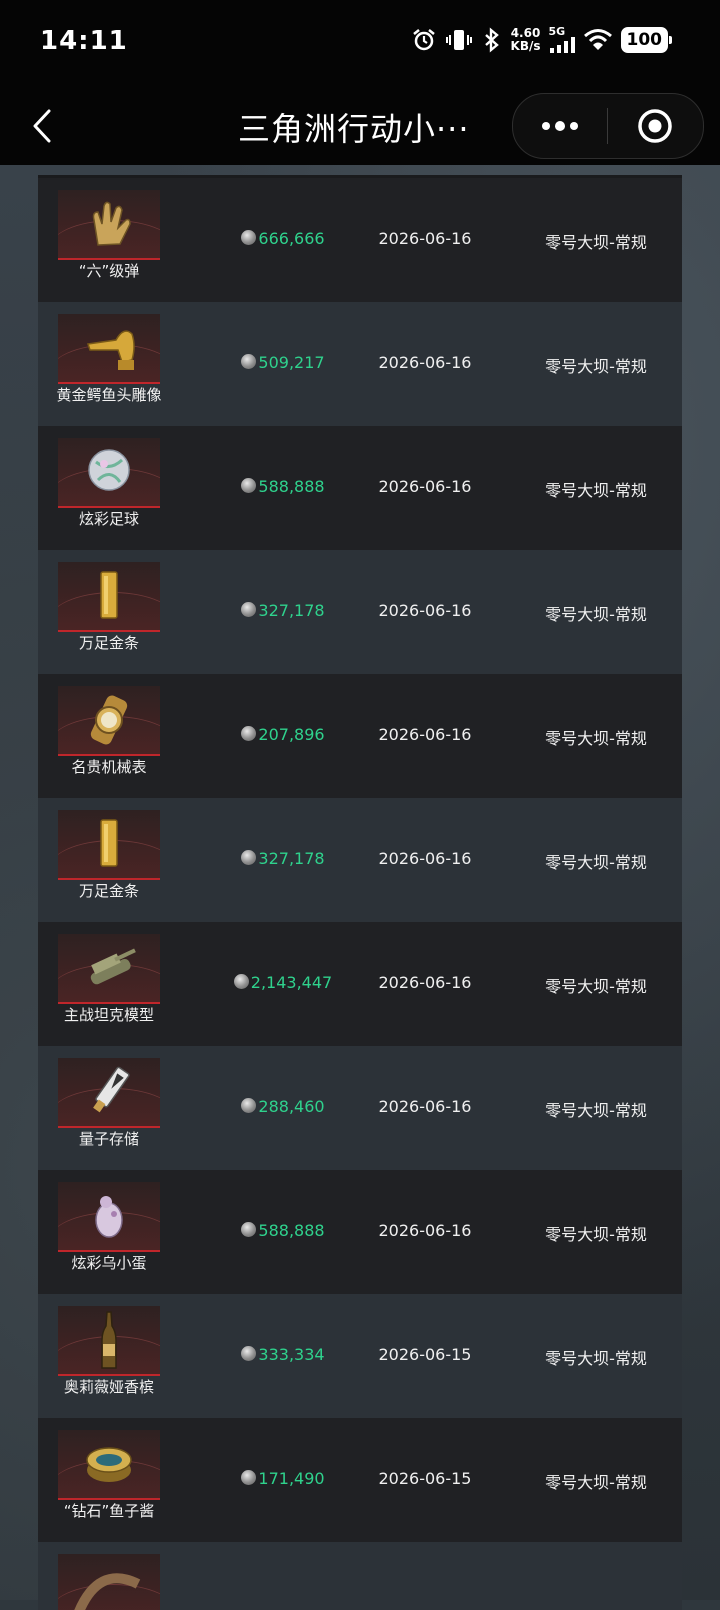  I want to click on table-row: “六”级弹 666,666 2026-06-16 零号大坝-常规, so click(360, 240).